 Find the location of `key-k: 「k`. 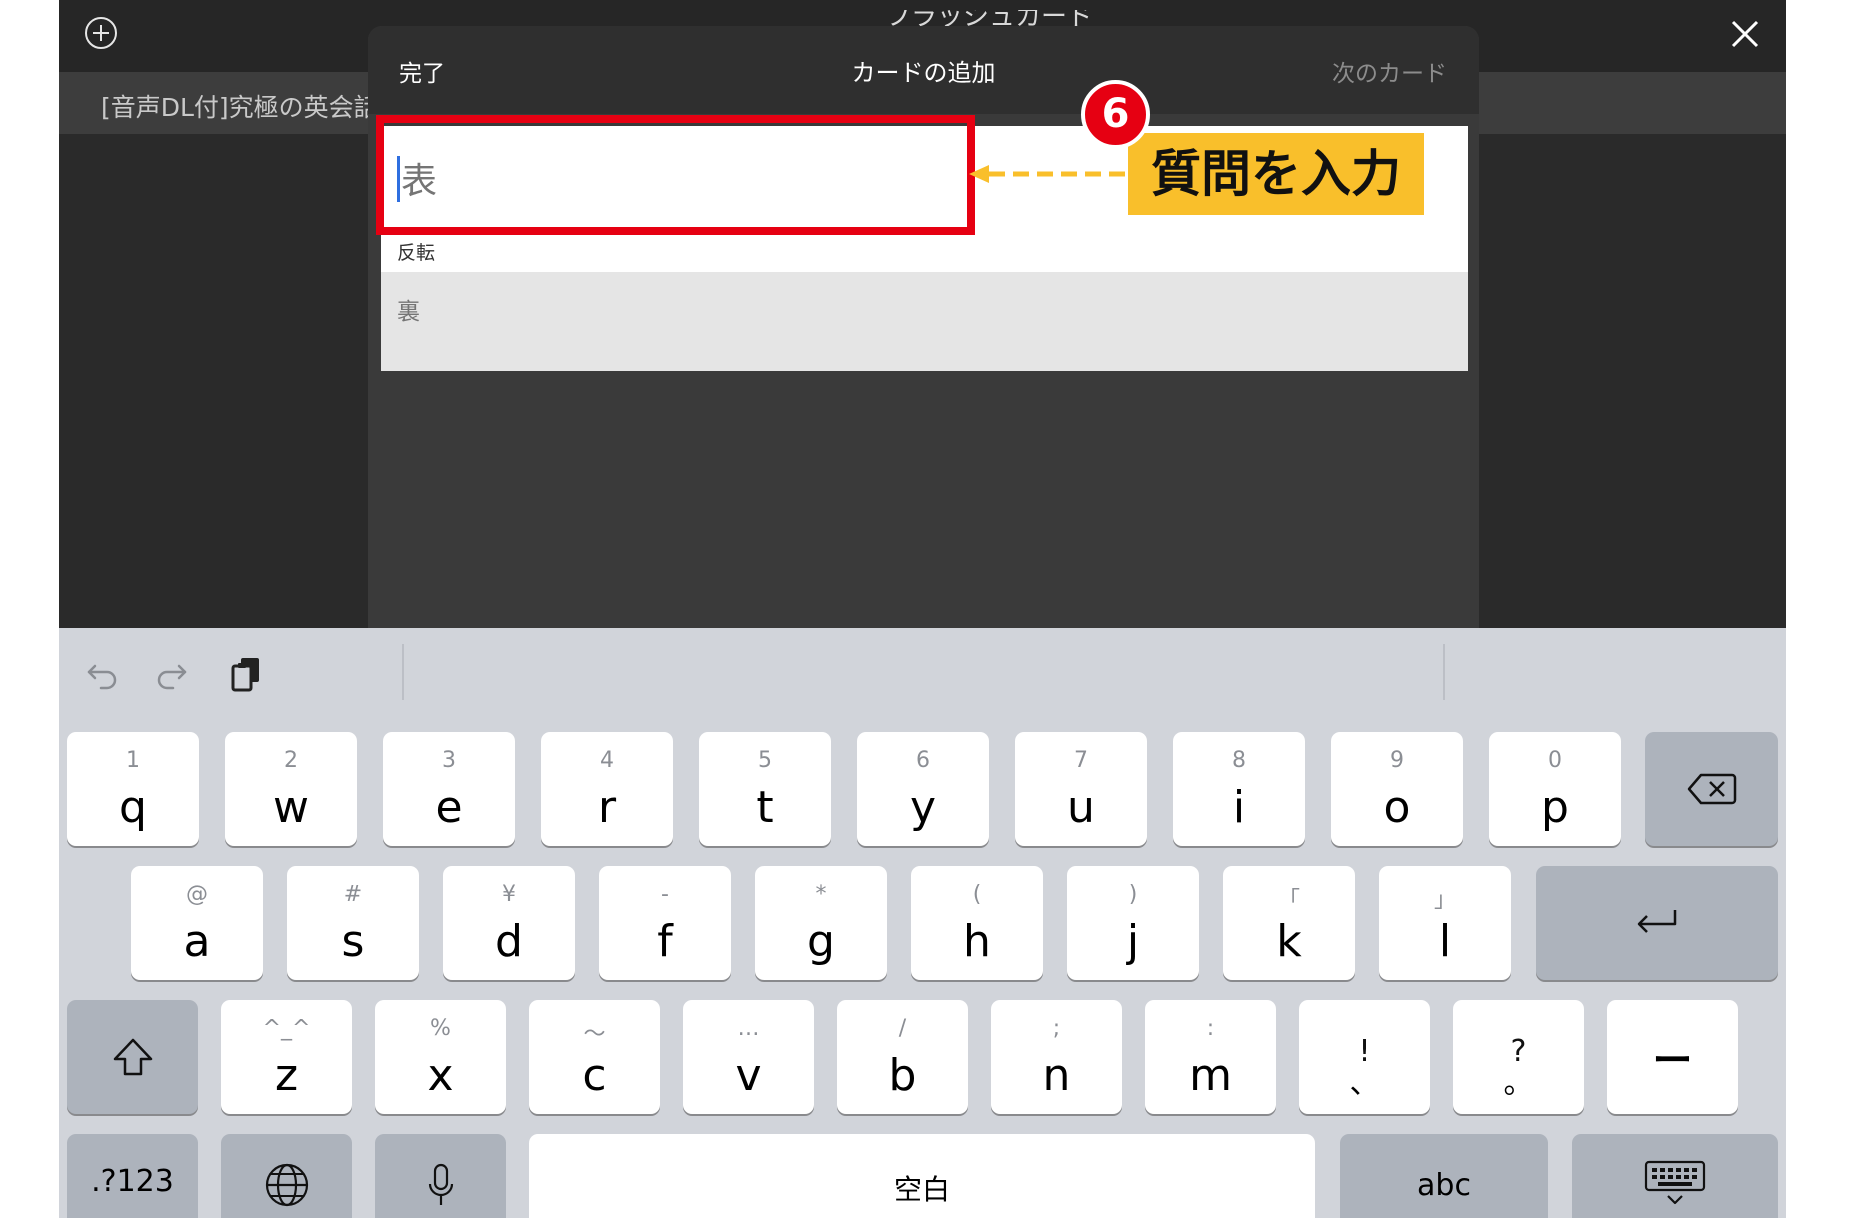

key-k: 「k is located at coordinates (1289, 923).